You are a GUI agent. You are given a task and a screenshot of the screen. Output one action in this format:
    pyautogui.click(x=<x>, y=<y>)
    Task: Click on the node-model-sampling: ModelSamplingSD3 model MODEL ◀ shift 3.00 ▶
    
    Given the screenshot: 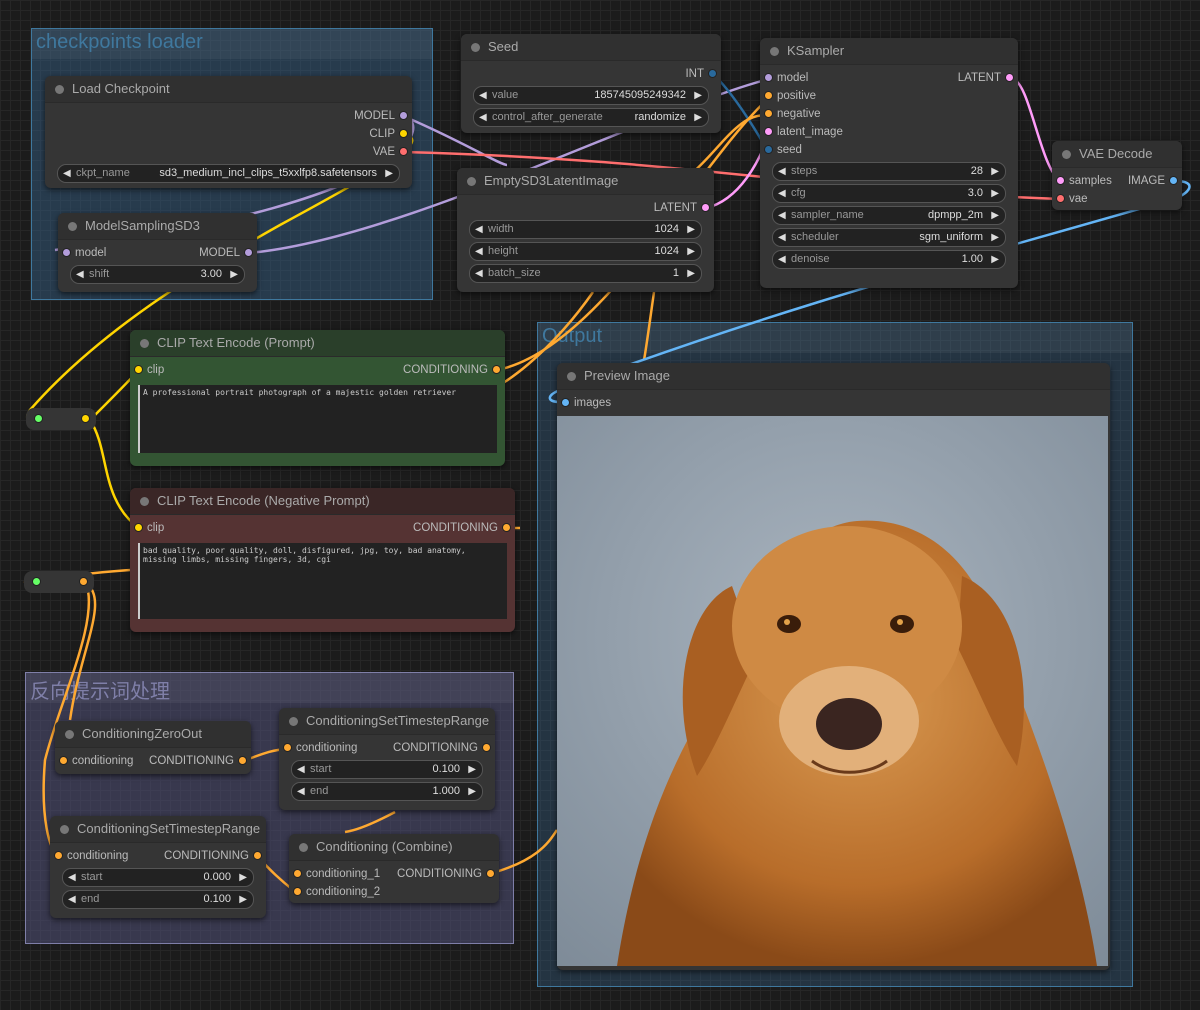 What is the action you would take?
    pyautogui.click(x=157, y=252)
    